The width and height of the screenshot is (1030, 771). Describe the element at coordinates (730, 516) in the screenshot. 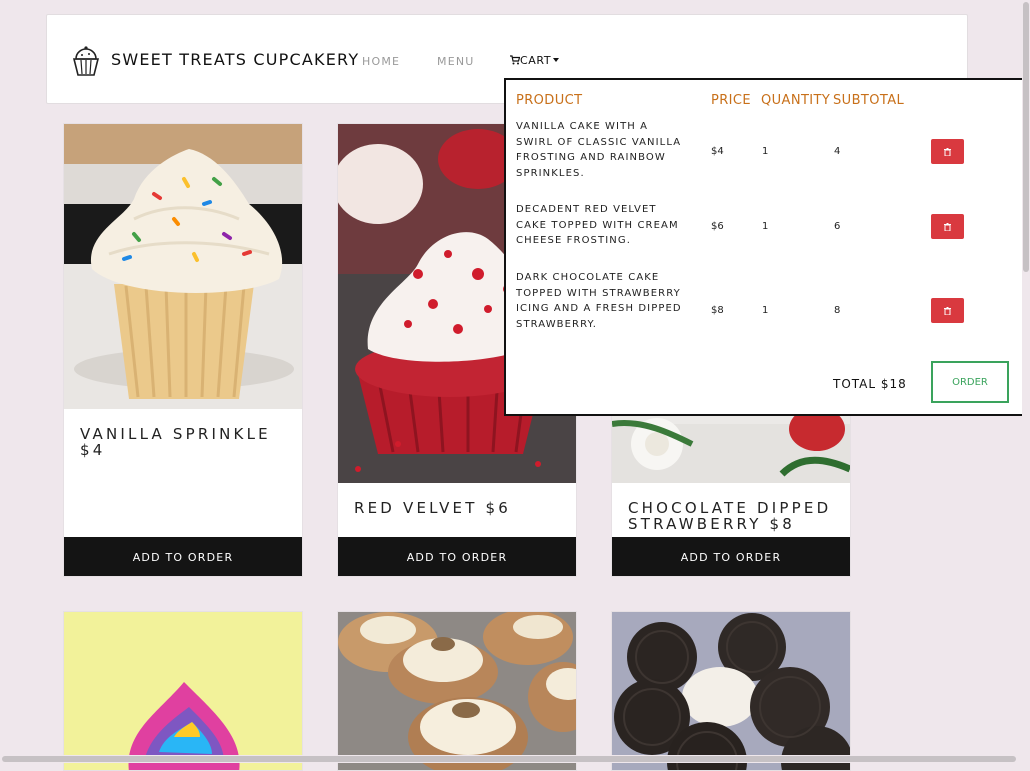

I see `product-title: CHOCOLATE DIPPED STRAWBERRY $8` at that location.